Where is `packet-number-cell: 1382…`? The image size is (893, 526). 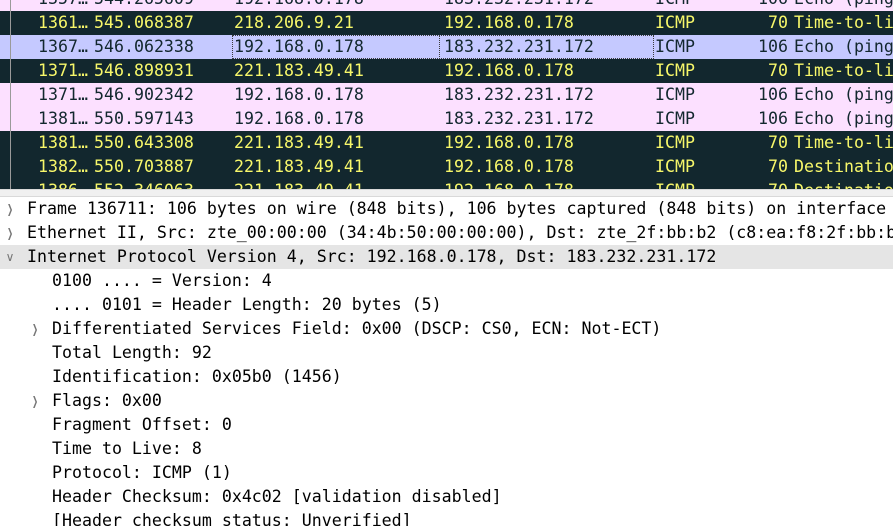
packet-number-cell: 1382… is located at coordinates (63, 166).